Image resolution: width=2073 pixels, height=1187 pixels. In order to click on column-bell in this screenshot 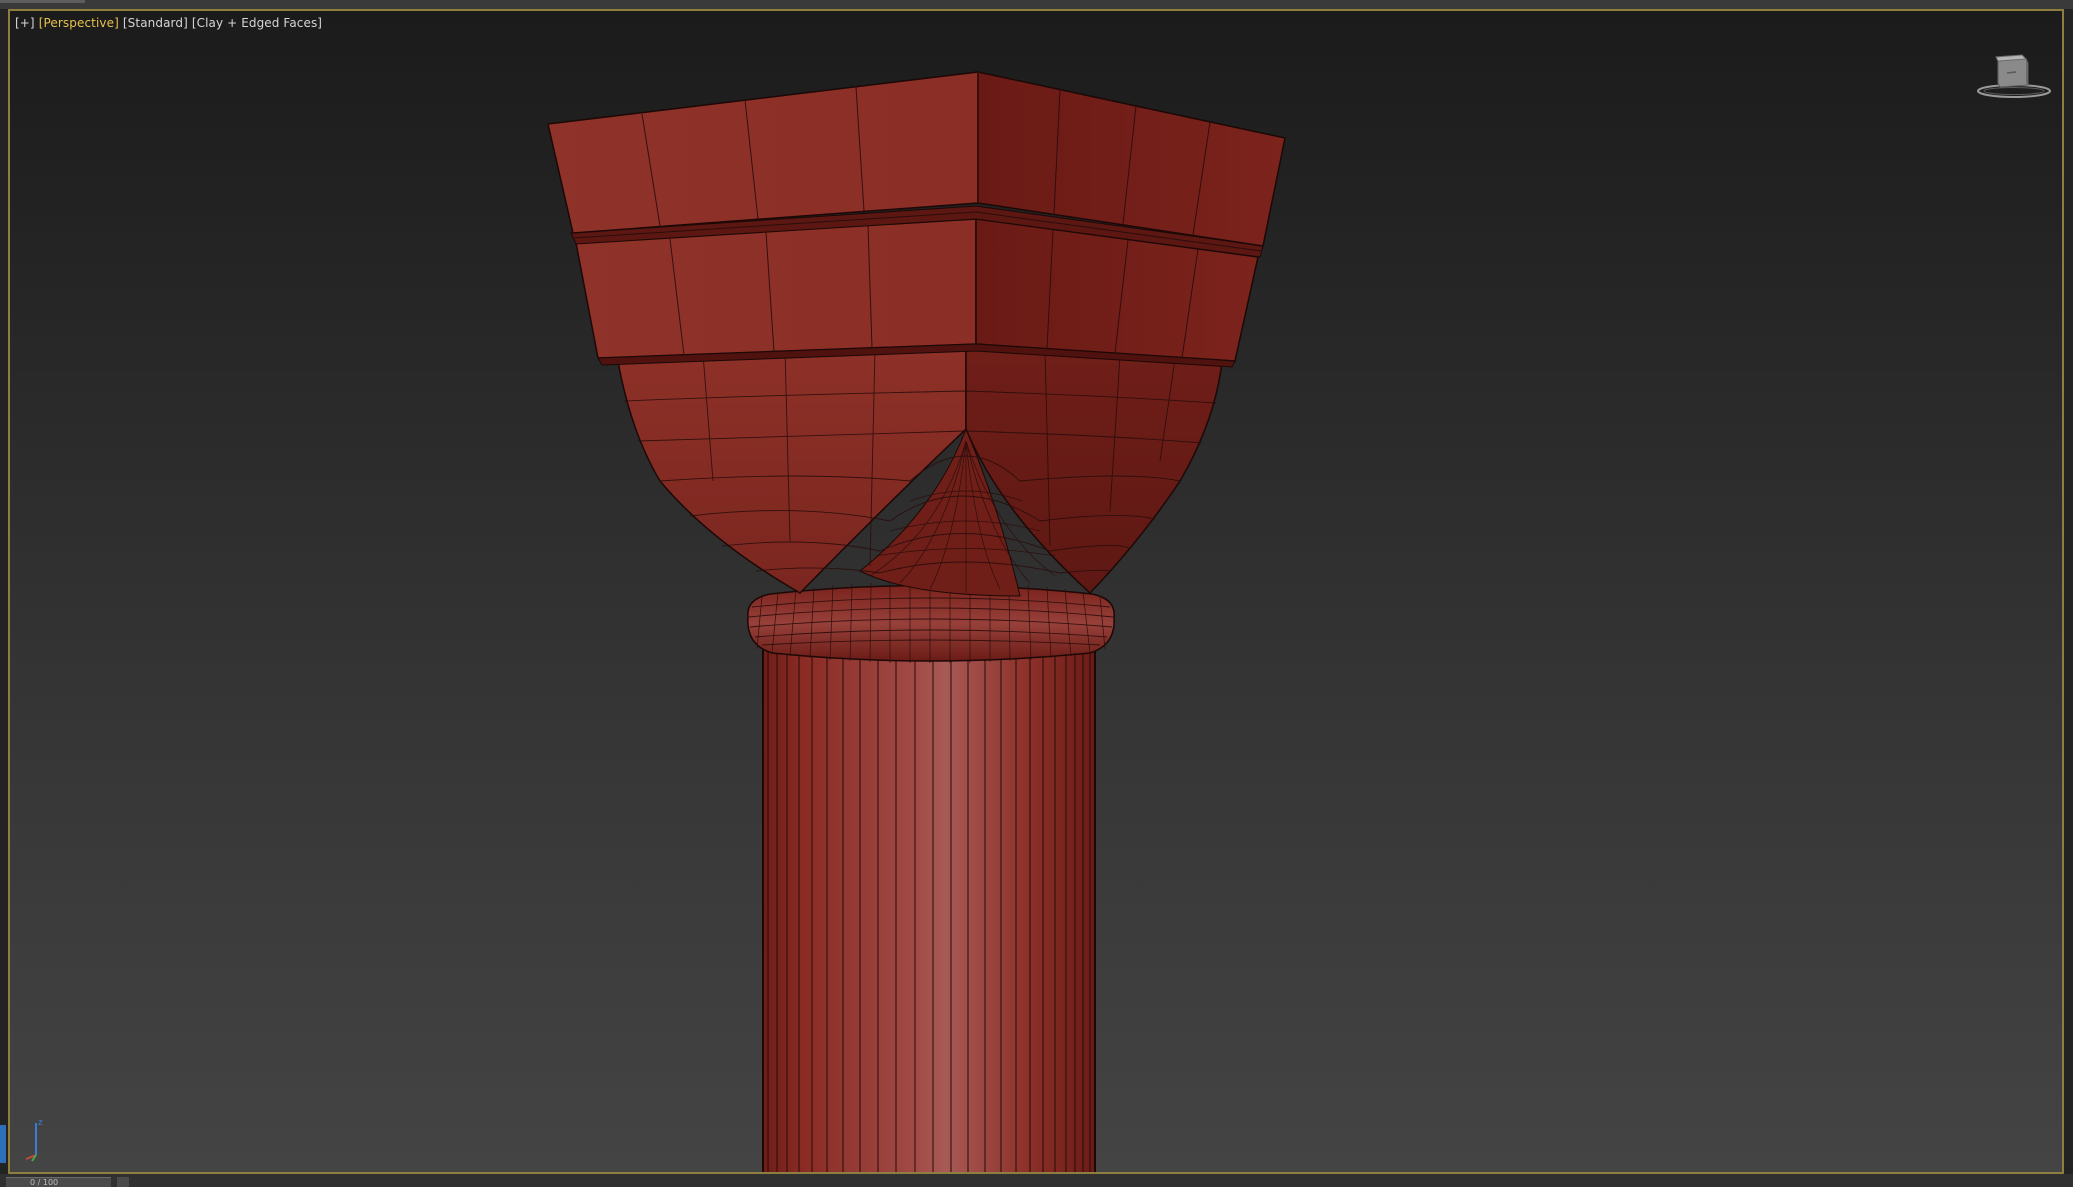, I will do `click(919, 471)`.